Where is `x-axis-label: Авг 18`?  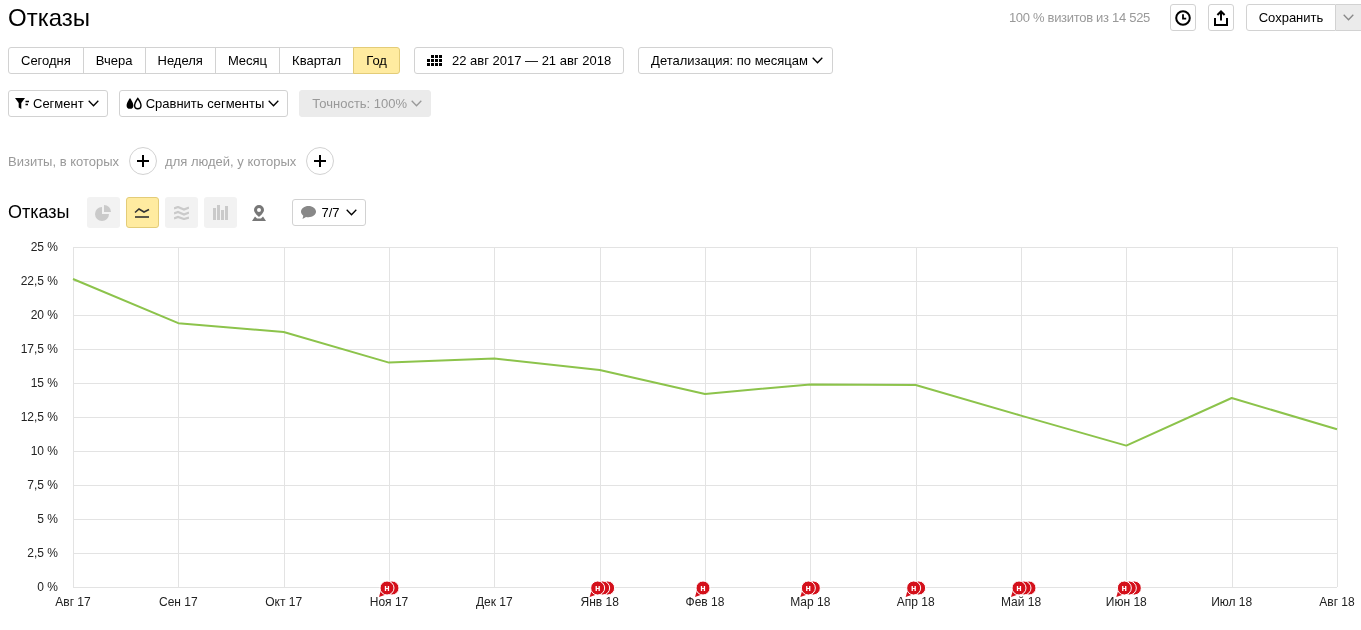
x-axis-label: Авг 18 is located at coordinates (1337, 602).